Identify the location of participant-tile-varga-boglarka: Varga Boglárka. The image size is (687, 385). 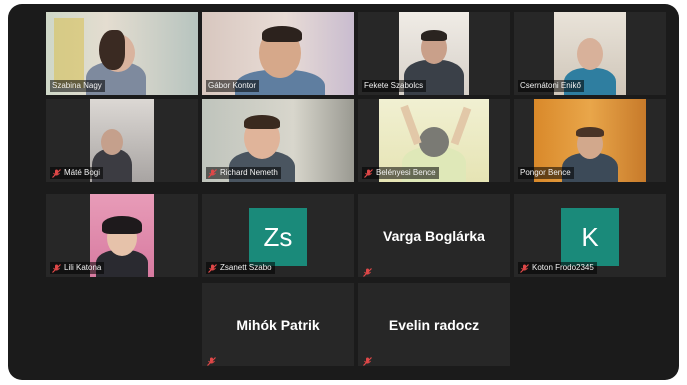
(434, 235).